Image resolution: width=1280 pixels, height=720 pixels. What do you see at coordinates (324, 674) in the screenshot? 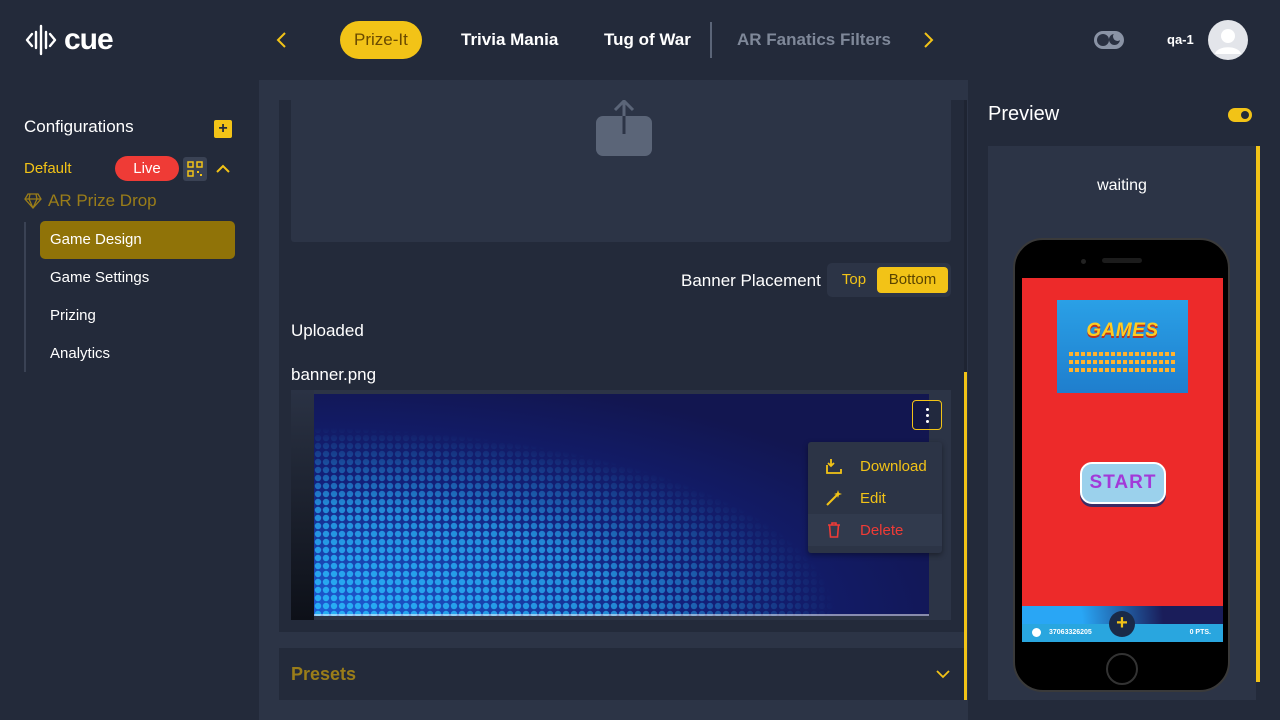
I see `presets-title: Presets` at bounding box center [324, 674].